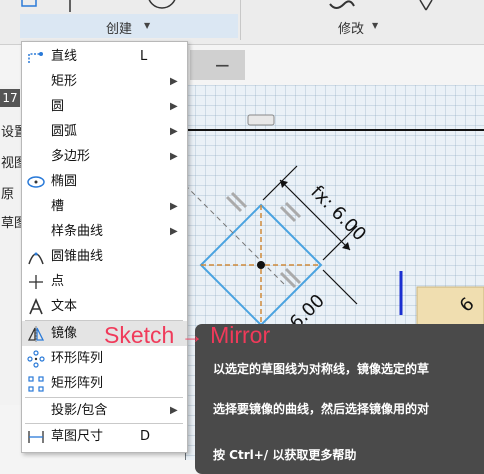 The image size is (484, 474). Describe the element at coordinates (77, 358) in the screenshot. I see `menu-item-label: 环形阵列` at that location.